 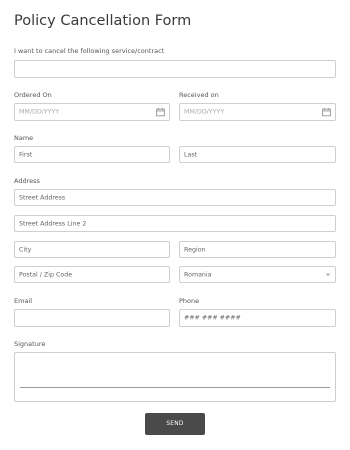 What do you see at coordinates (191, 154) in the screenshot?
I see `last-name-placeholder: Last` at bounding box center [191, 154].